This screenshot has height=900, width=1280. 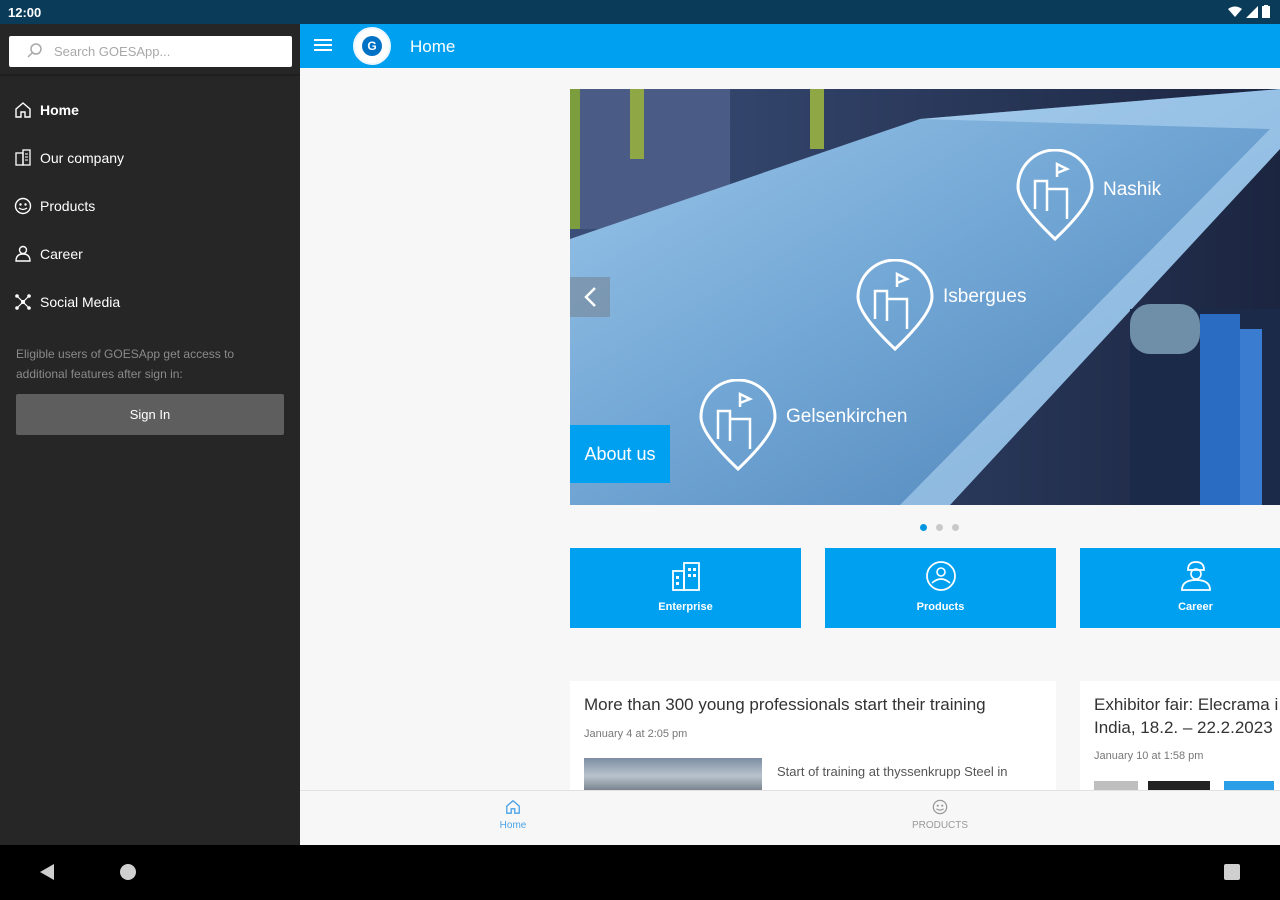 I want to click on bottom-nav-label: PRODUCTS, so click(x=940, y=825).